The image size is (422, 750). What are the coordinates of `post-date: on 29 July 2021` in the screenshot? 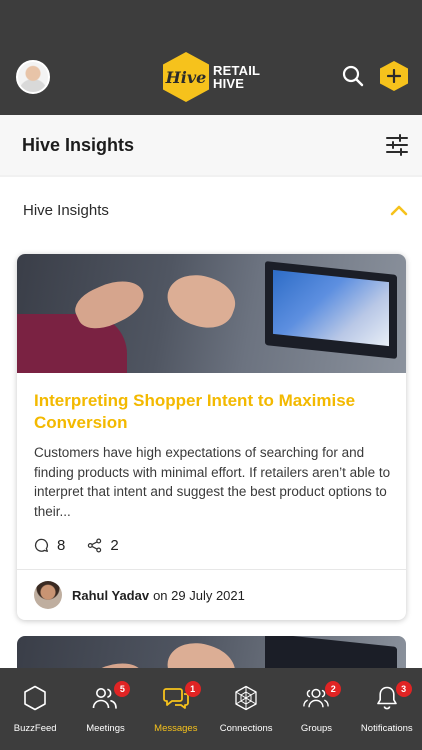 It's located at (199, 595).